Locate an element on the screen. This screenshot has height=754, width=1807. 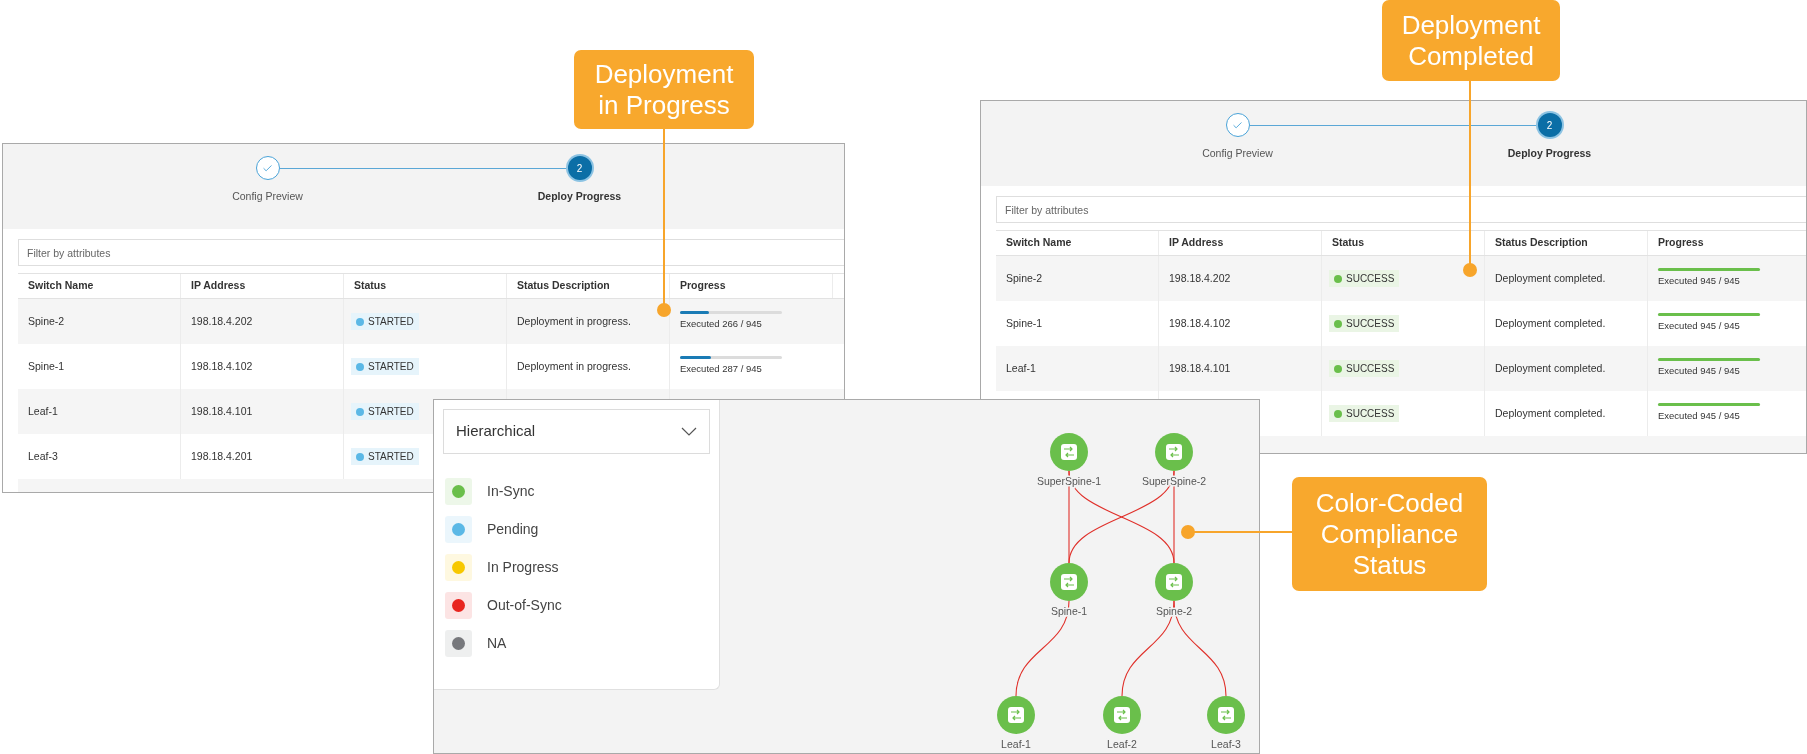
legend-label: In-Sync is located at coordinates (511, 491).